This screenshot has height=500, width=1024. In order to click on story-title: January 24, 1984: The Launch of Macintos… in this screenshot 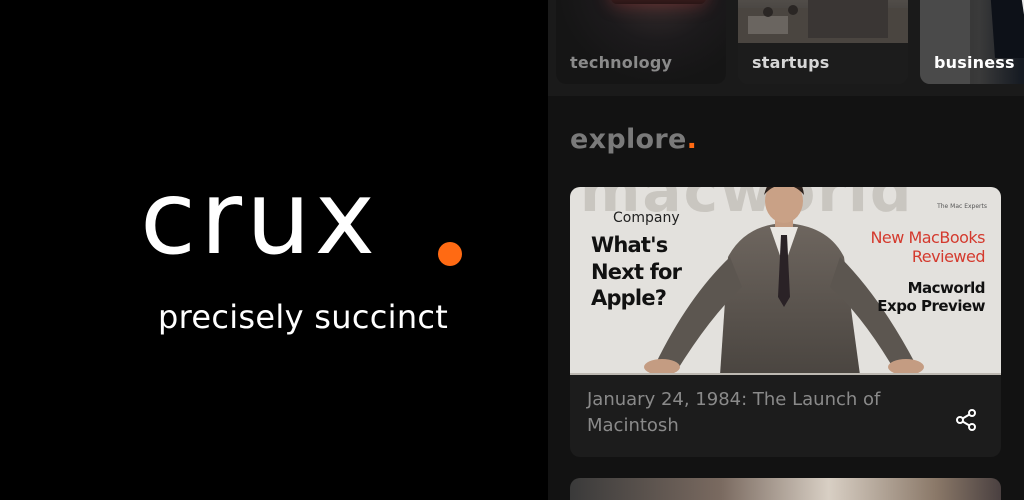, I will do `click(747, 413)`.